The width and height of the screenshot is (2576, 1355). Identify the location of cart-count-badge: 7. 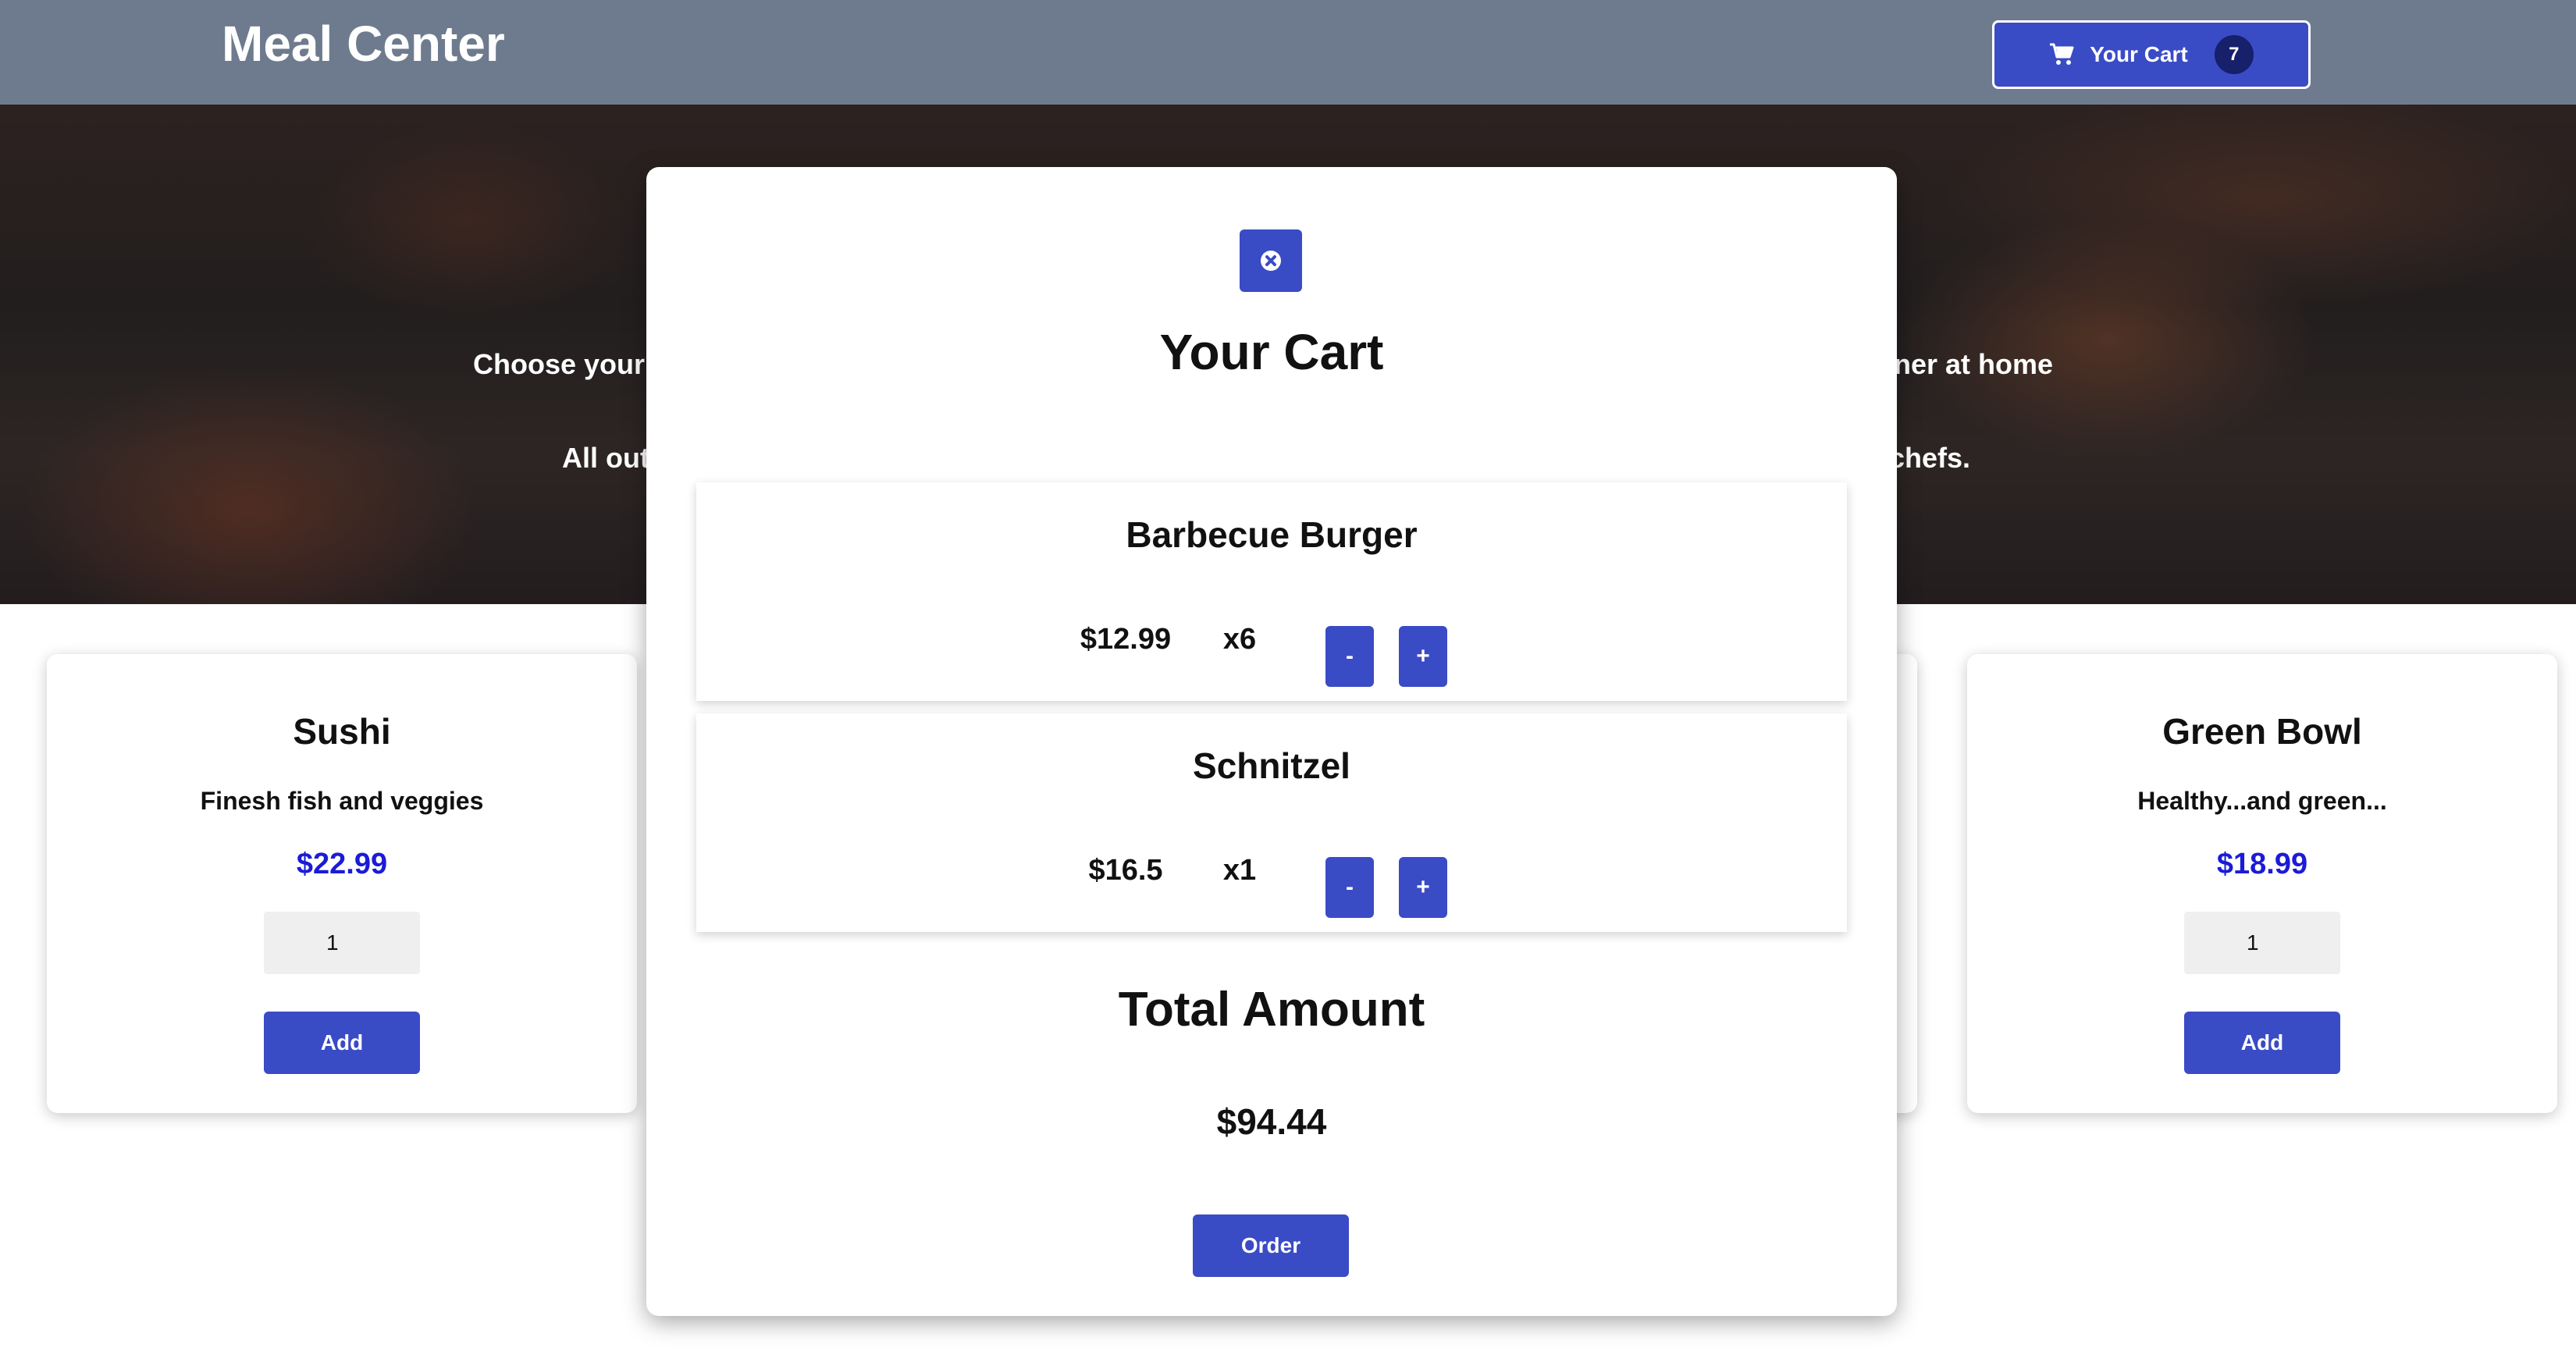
(2234, 54).